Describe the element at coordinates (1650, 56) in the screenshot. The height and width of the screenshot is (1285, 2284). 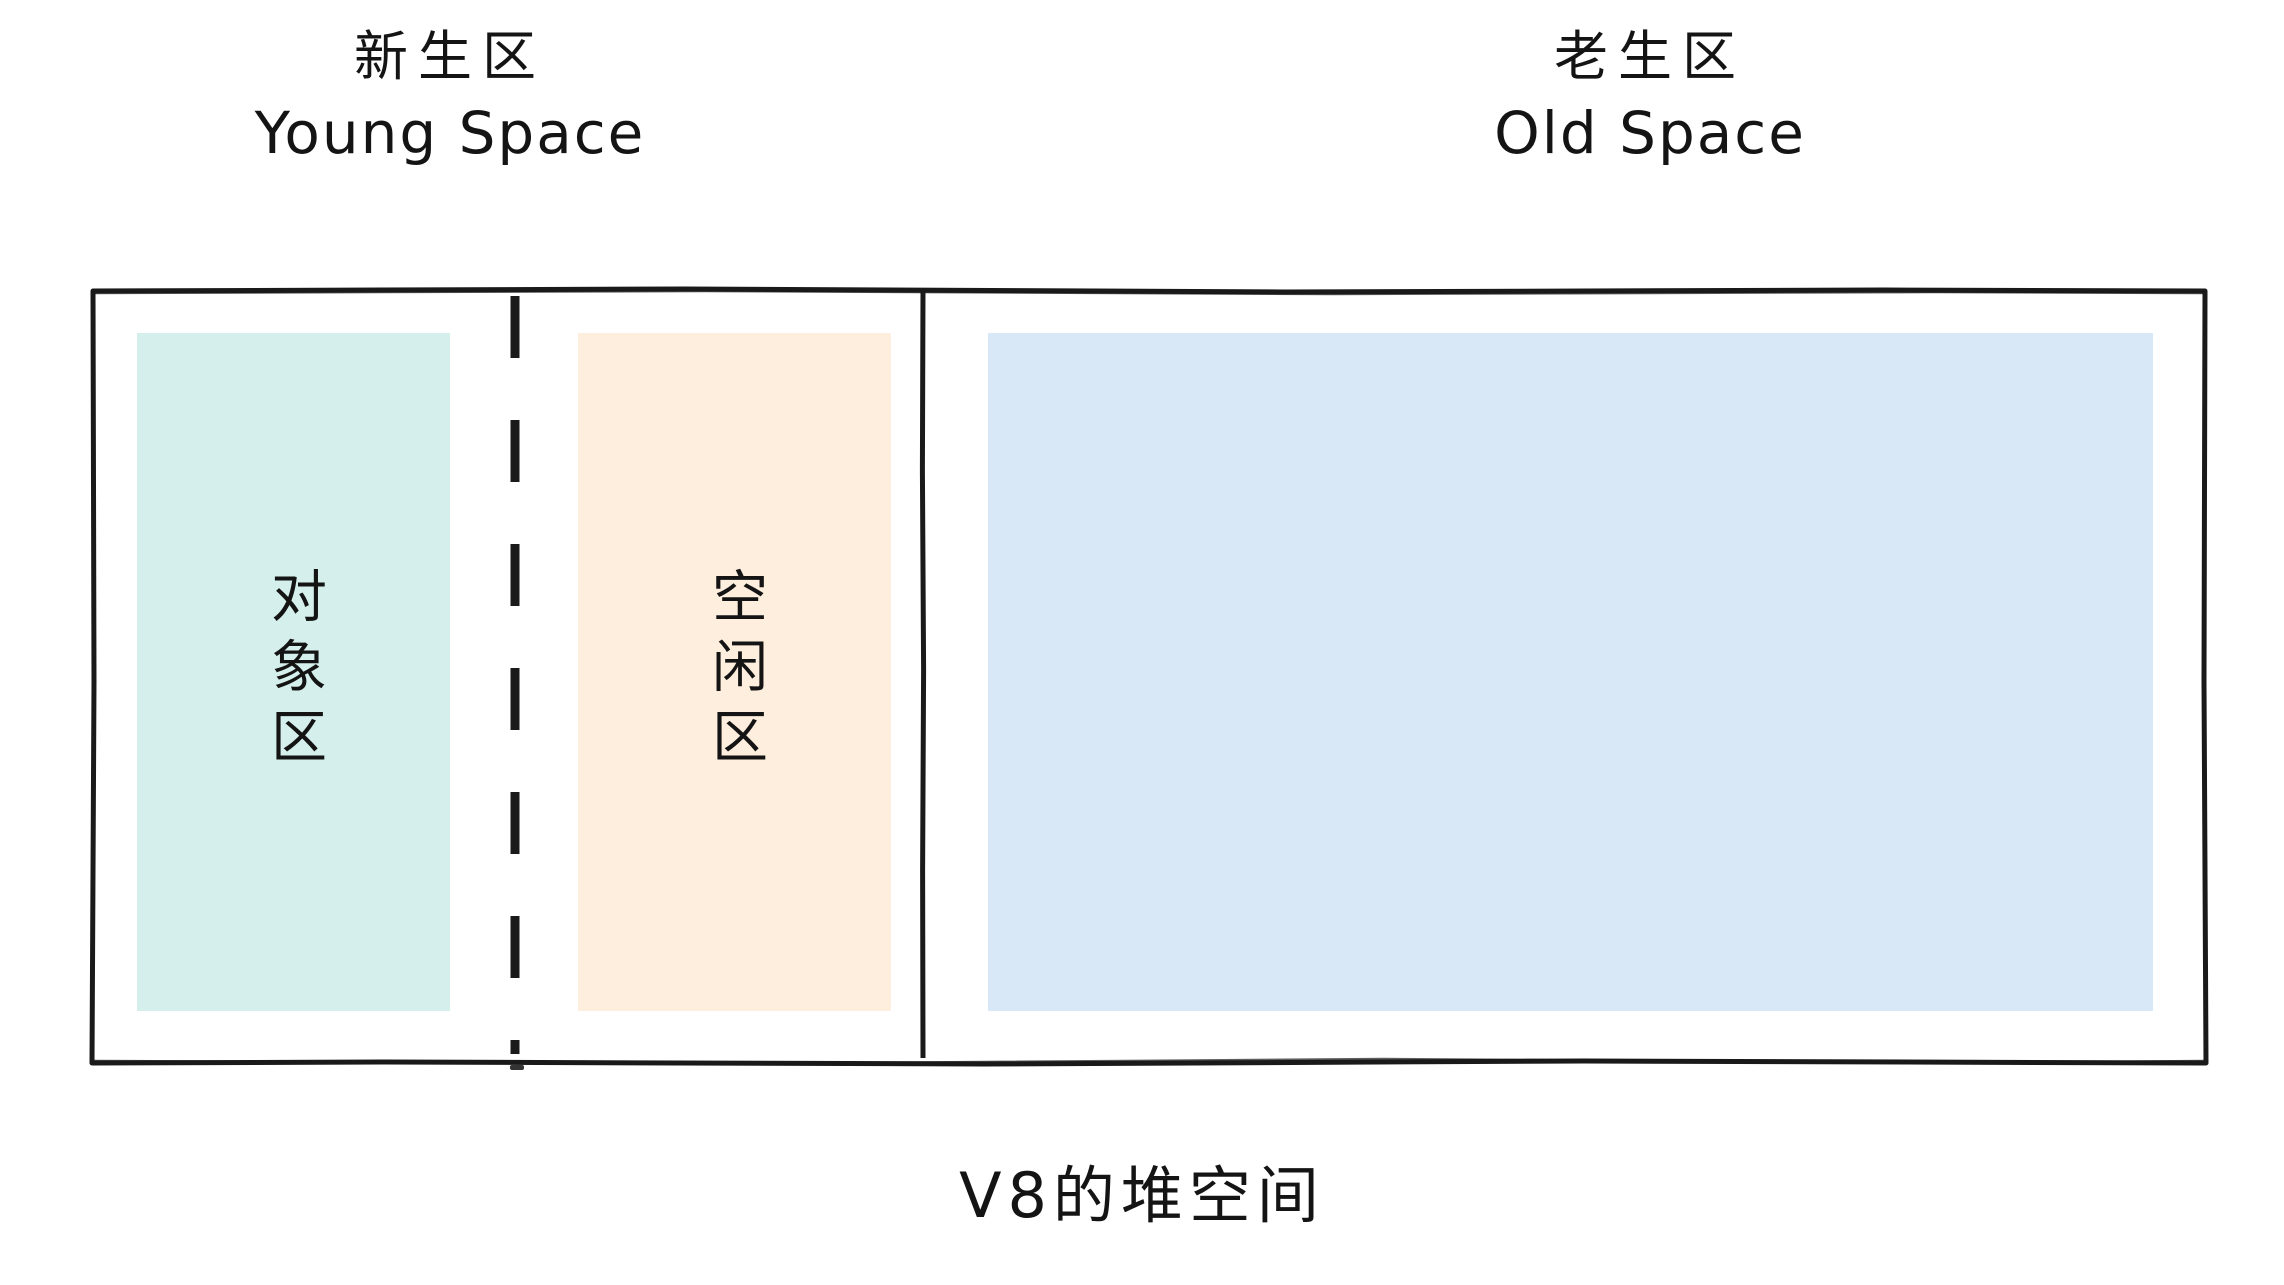
I see `old-space-title-cn: 老生区` at that location.